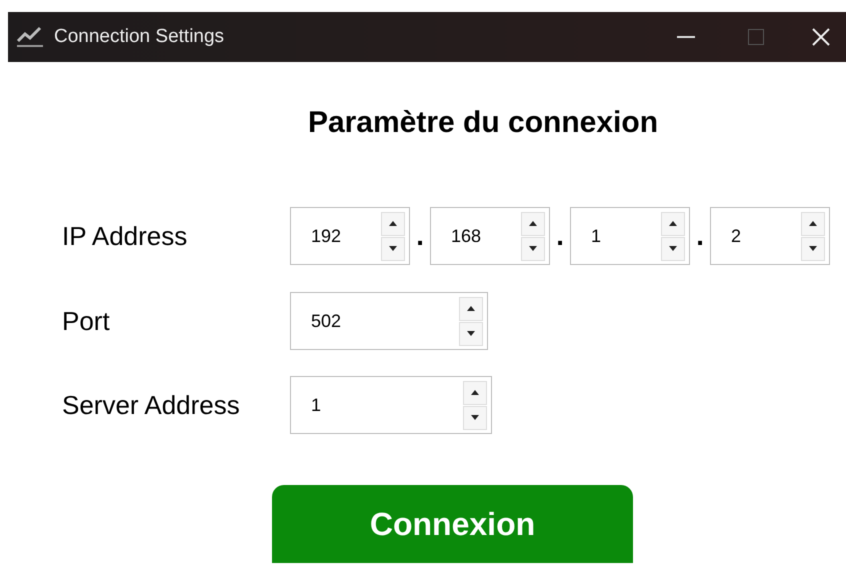 The image size is (846, 564). Describe the element at coordinates (686, 37) in the screenshot. I see `minimize-icon` at that location.